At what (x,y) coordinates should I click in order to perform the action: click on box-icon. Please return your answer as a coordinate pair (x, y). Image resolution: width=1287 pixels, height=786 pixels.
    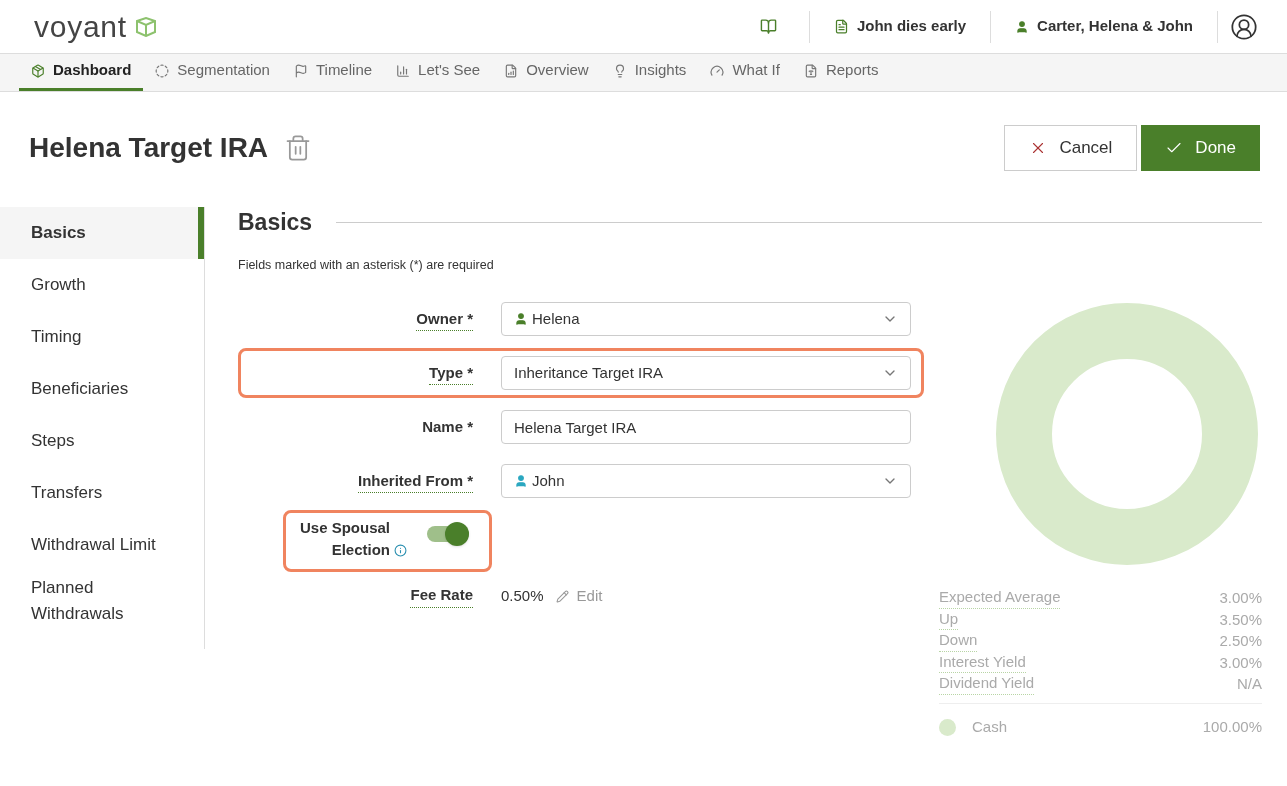
    Looking at the image, I should click on (38, 70).